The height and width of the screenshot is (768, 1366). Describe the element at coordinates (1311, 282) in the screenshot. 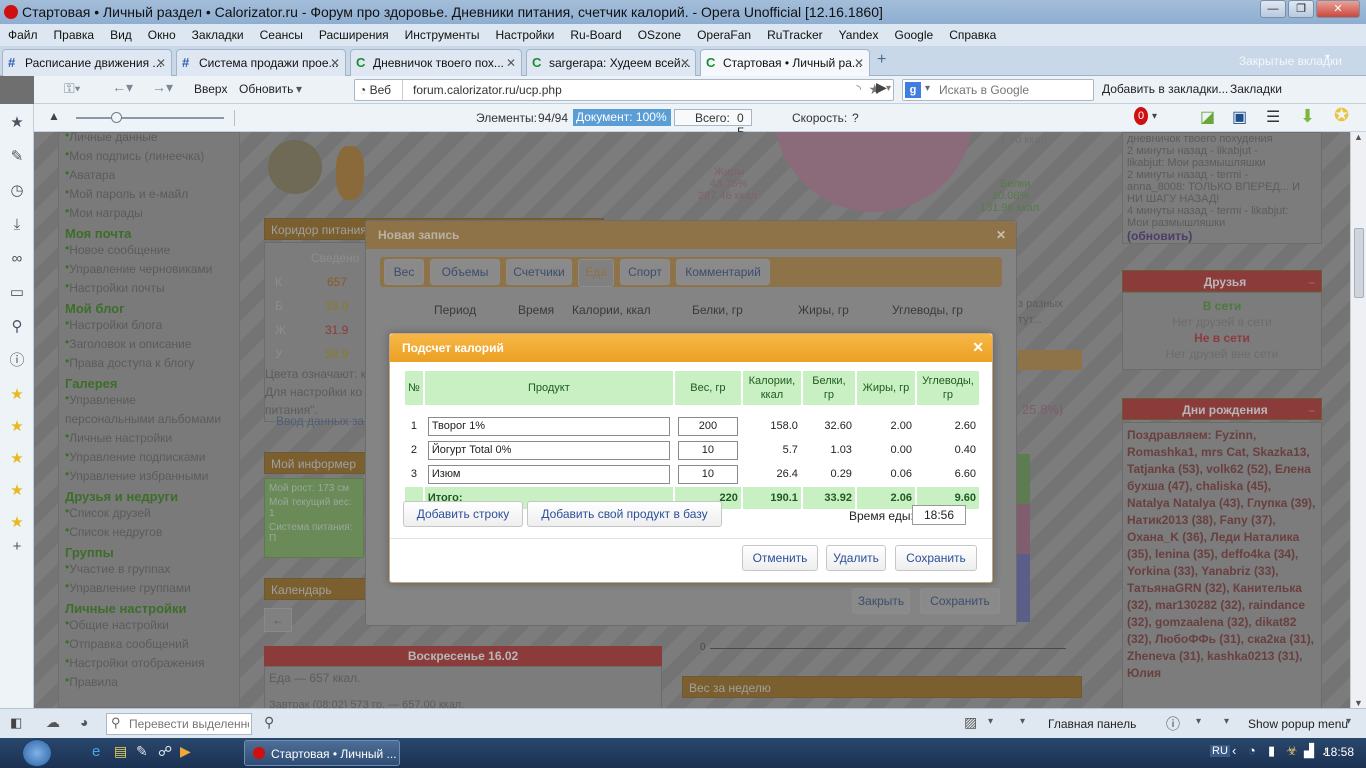

I see `collapse-icon: –` at that location.